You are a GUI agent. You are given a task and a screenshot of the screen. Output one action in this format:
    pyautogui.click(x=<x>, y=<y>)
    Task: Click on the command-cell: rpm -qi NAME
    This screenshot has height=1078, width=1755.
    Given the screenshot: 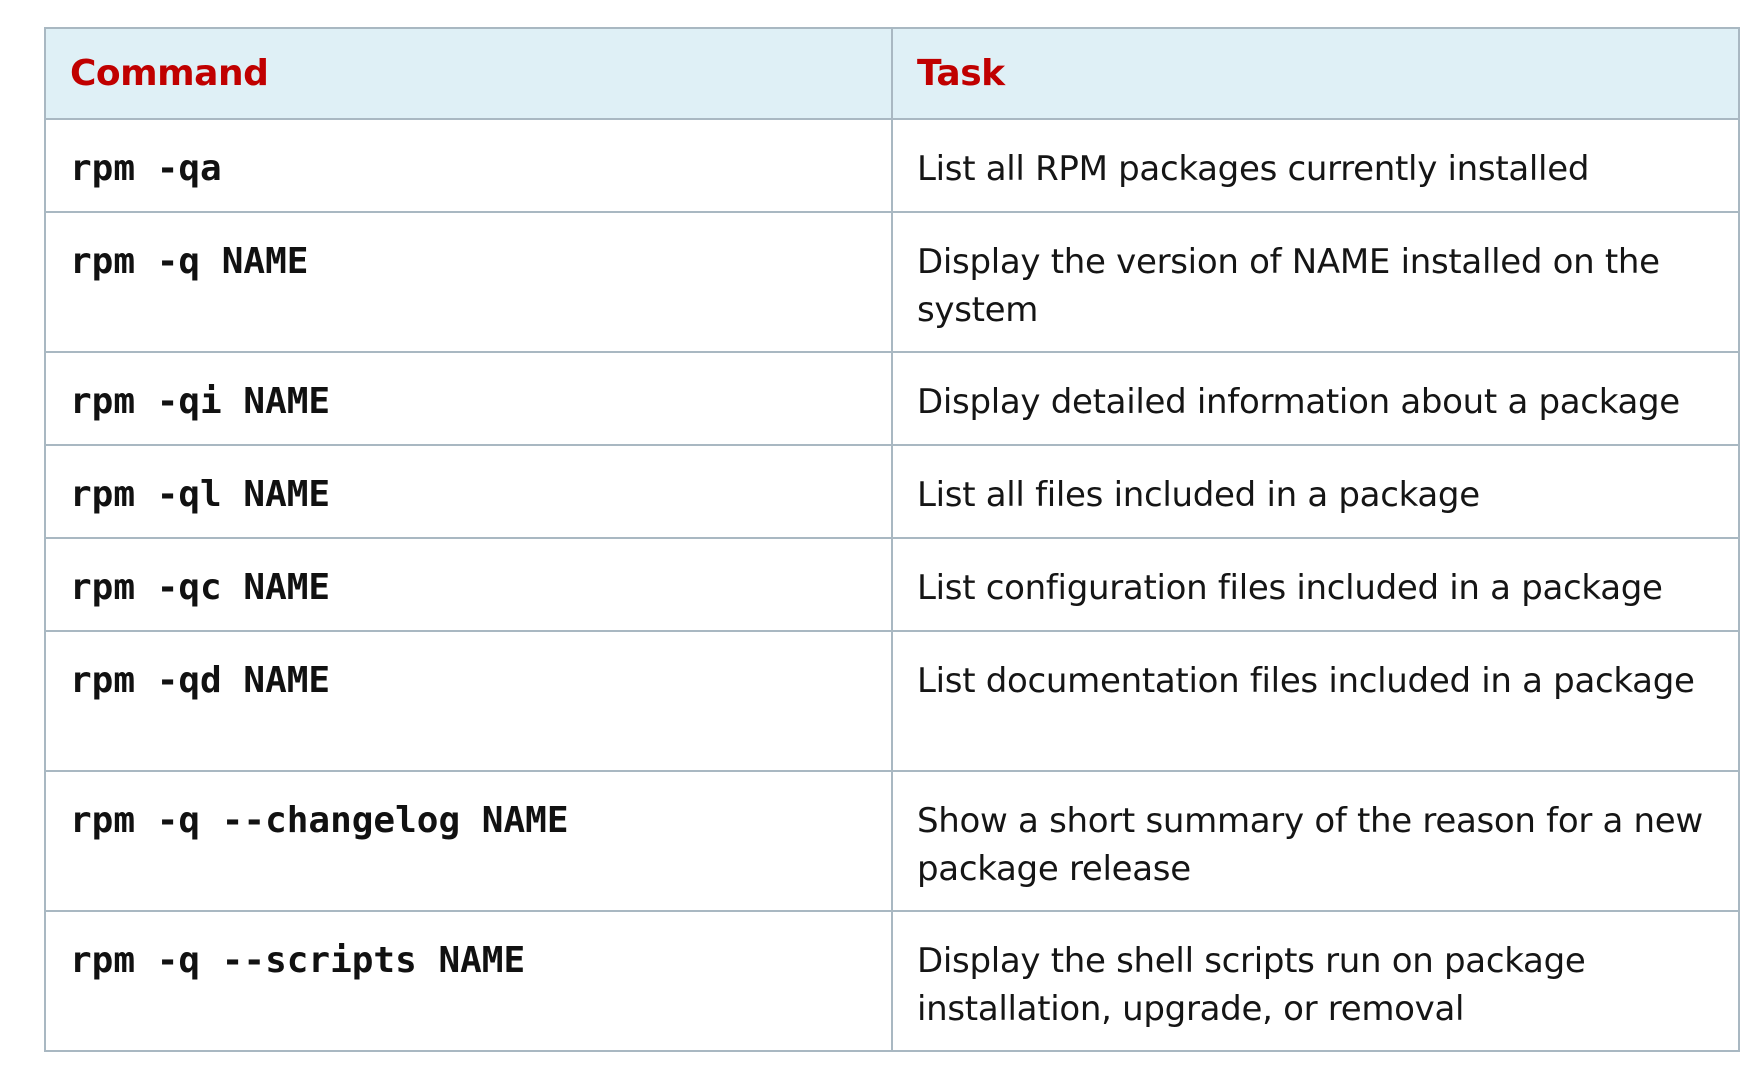 What is the action you would take?
    pyautogui.click(x=468, y=398)
    